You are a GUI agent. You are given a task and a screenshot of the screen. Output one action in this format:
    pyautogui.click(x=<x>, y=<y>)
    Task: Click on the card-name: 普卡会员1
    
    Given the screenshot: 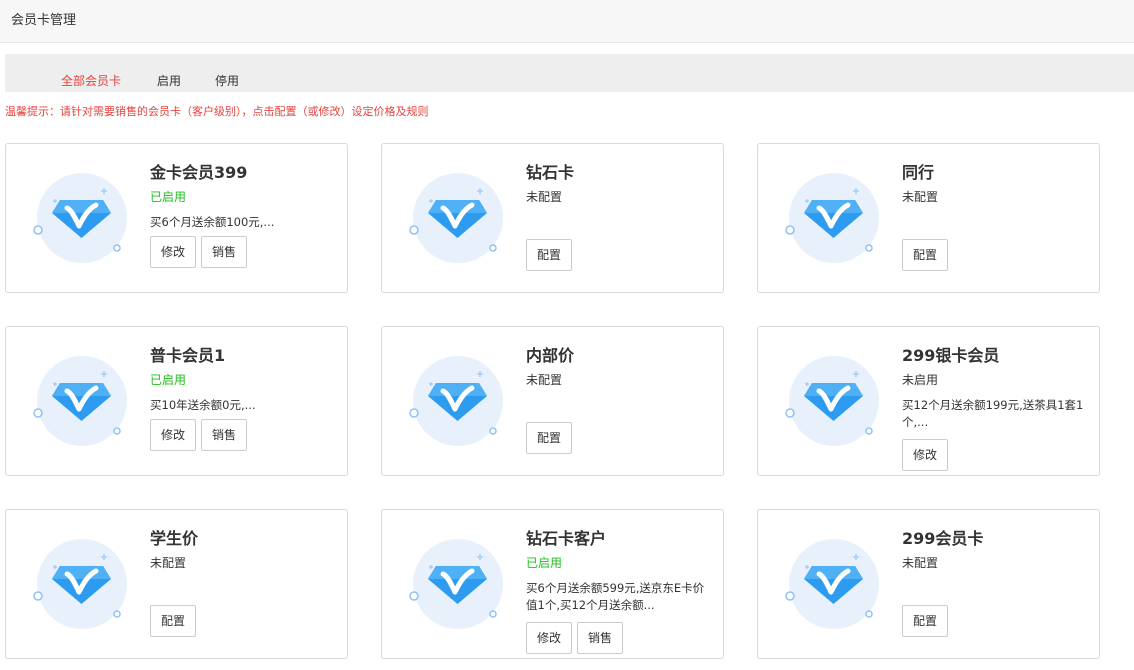 What is the action you would take?
    pyautogui.click(x=188, y=355)
    